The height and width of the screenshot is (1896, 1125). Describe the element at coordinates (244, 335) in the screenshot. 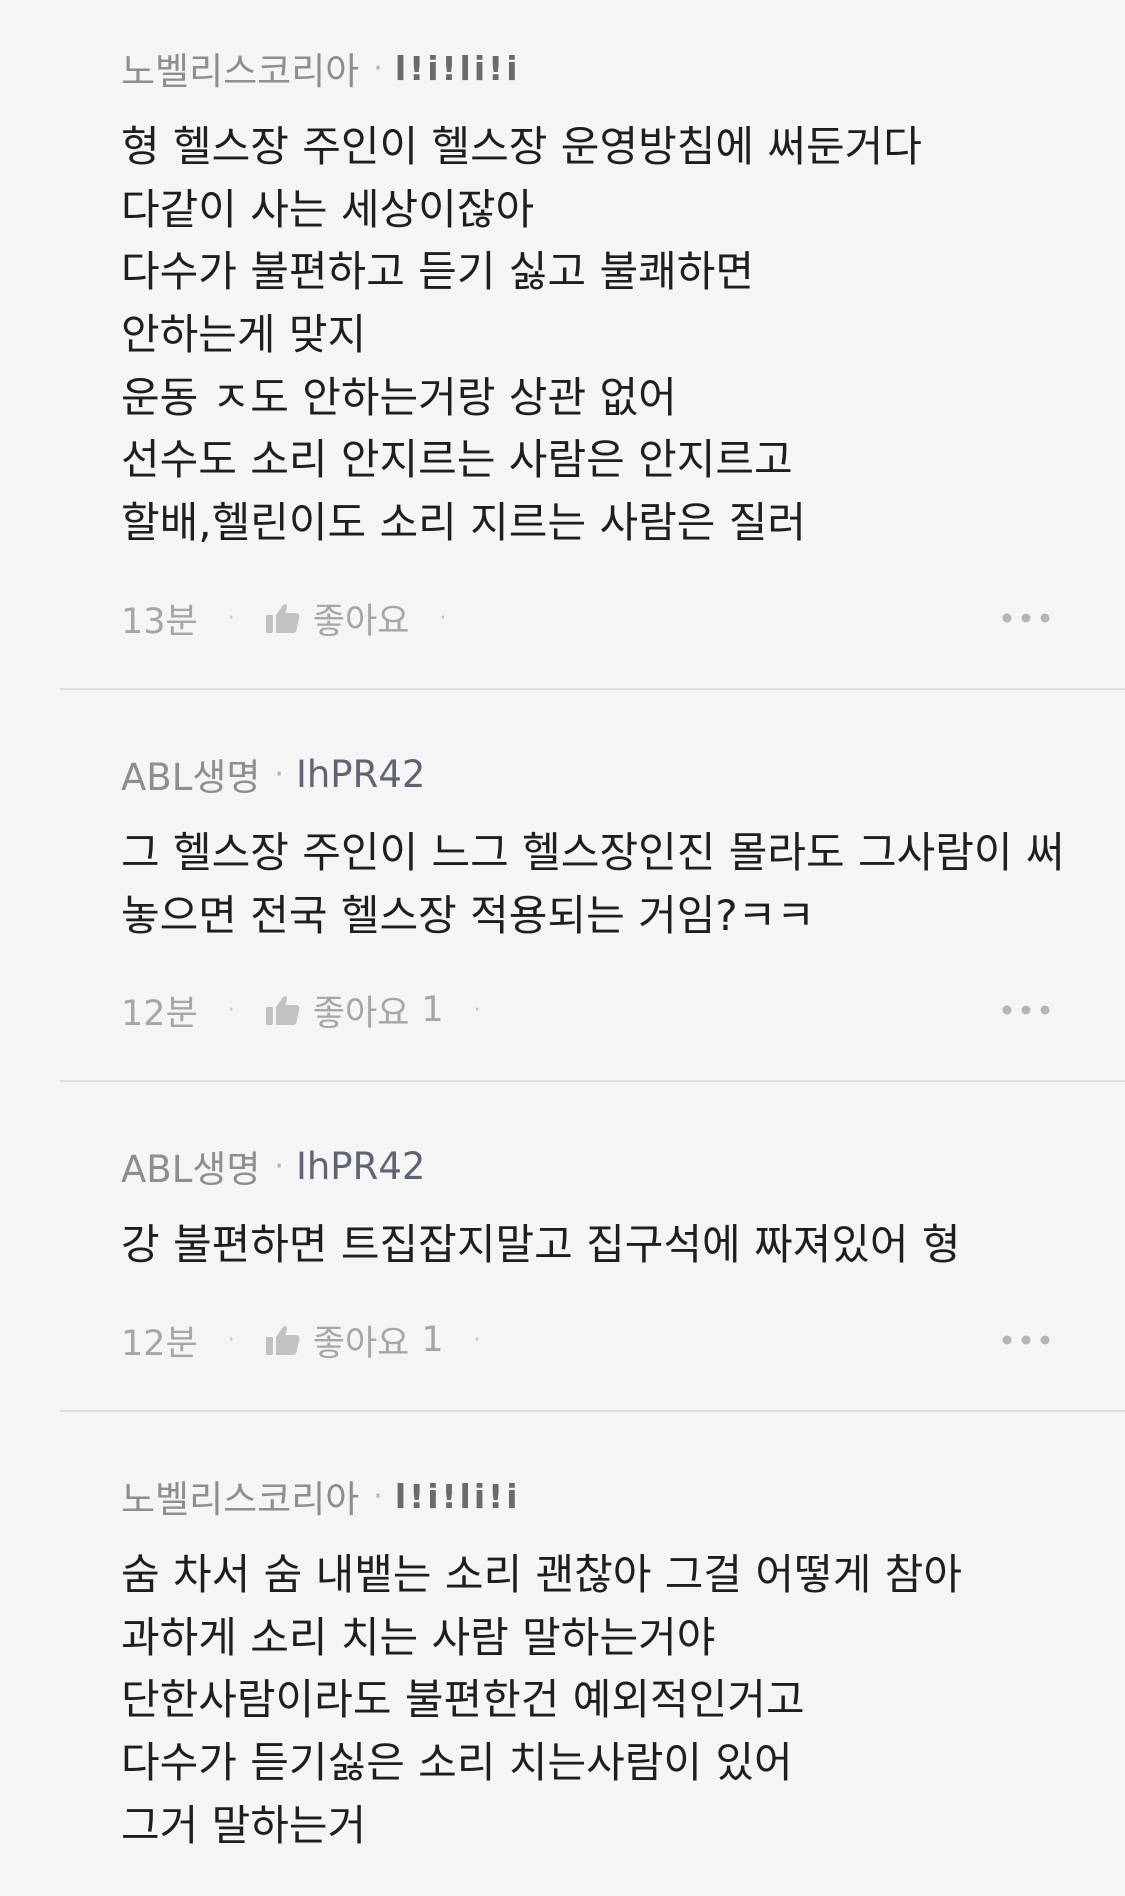

I see `comment-text-line: 안하는게 맞지` at that location.